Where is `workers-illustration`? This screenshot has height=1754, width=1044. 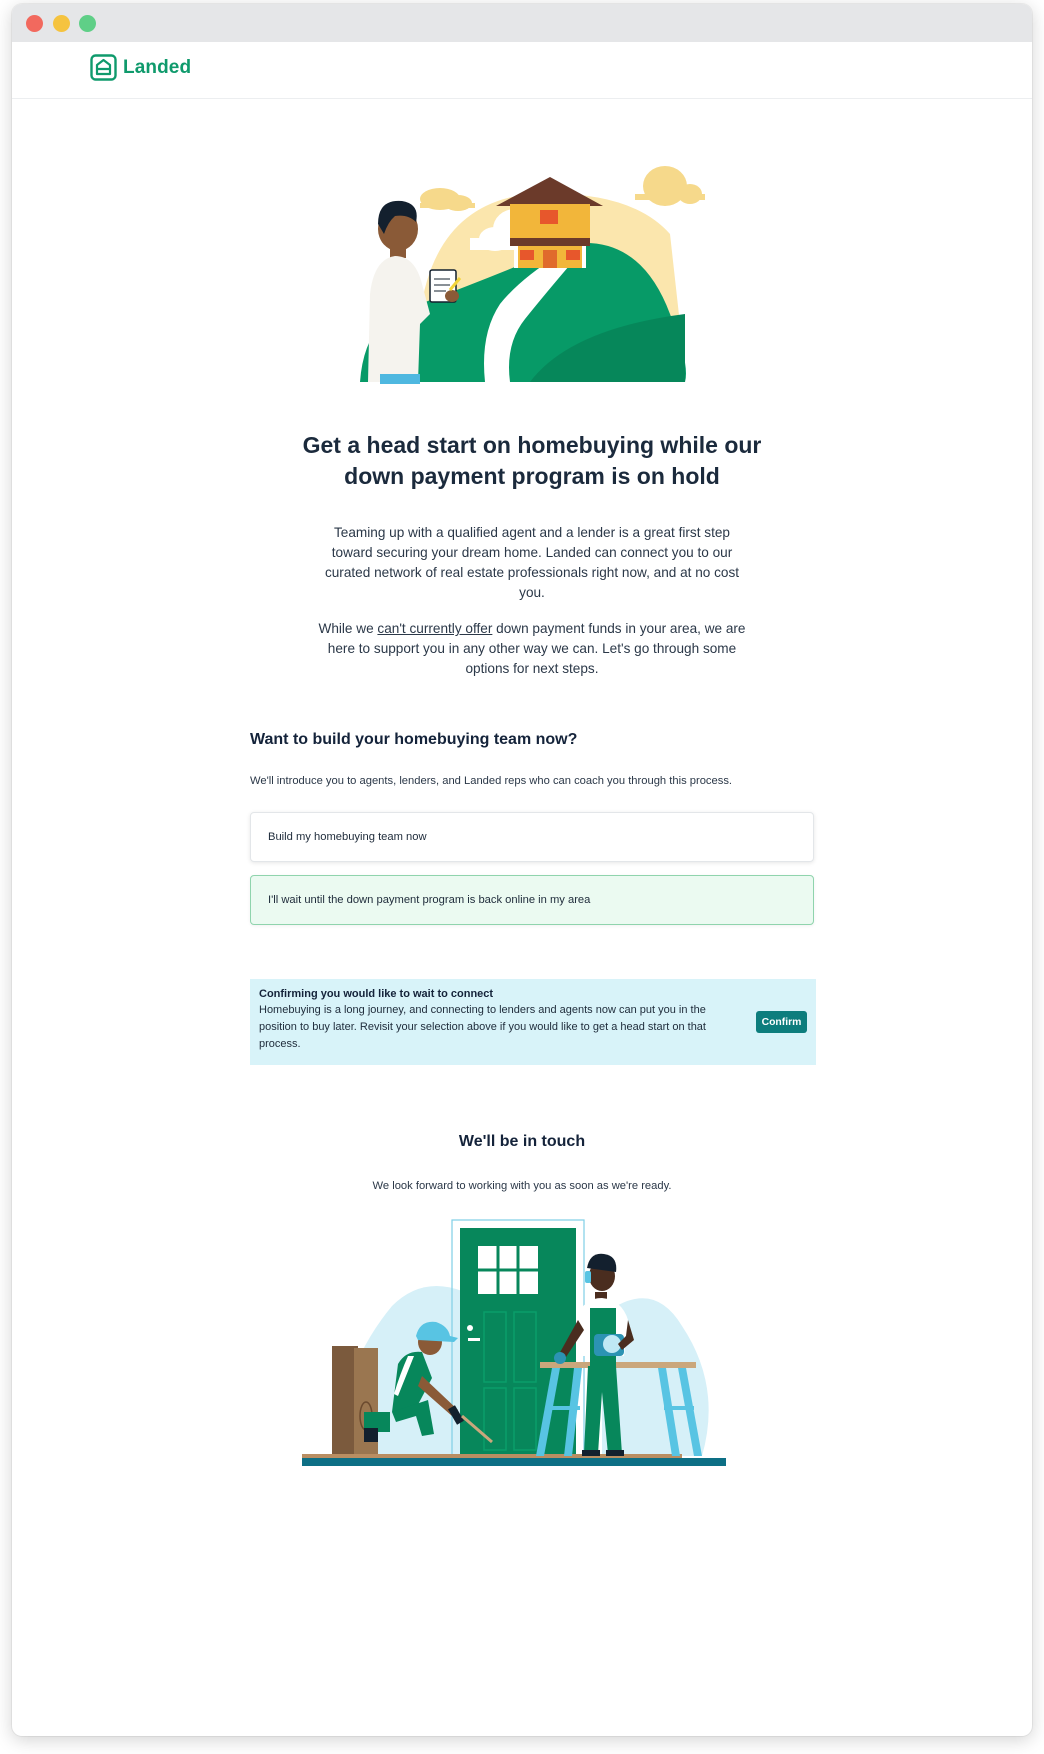 workers-illustration is located at coordinates (514, 1342).